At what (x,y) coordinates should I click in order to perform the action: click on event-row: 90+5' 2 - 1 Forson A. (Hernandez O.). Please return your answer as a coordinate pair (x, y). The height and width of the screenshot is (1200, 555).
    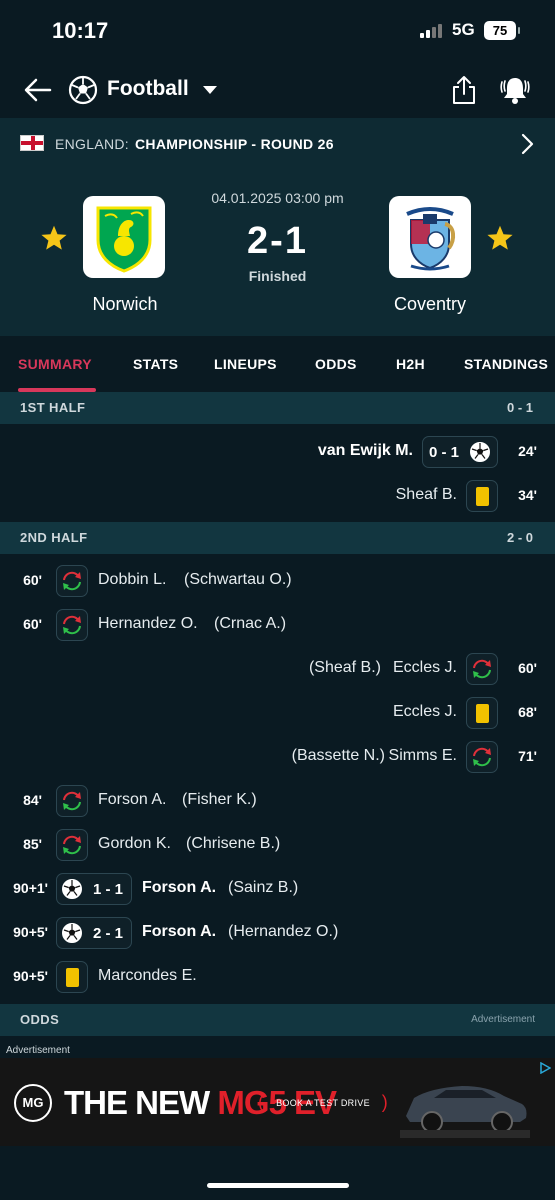
    Looking at the image, I should click on (277, 933).